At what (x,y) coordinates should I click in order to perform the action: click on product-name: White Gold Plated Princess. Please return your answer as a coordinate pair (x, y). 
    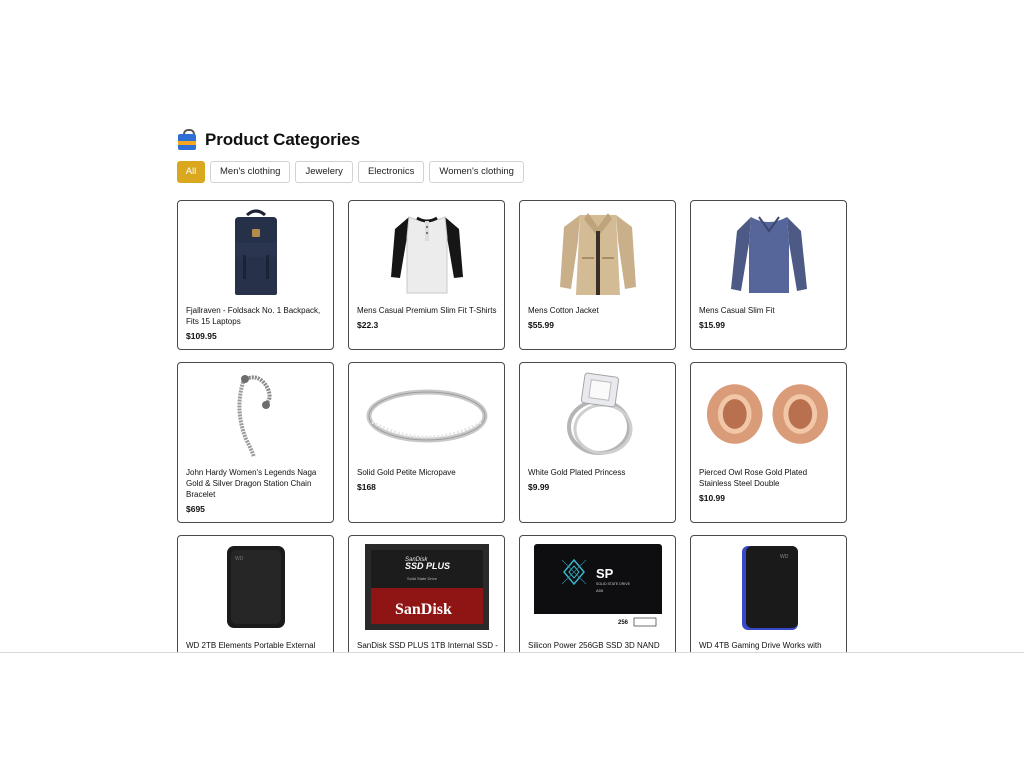
    Looking at the image, I should click on (577, 472).